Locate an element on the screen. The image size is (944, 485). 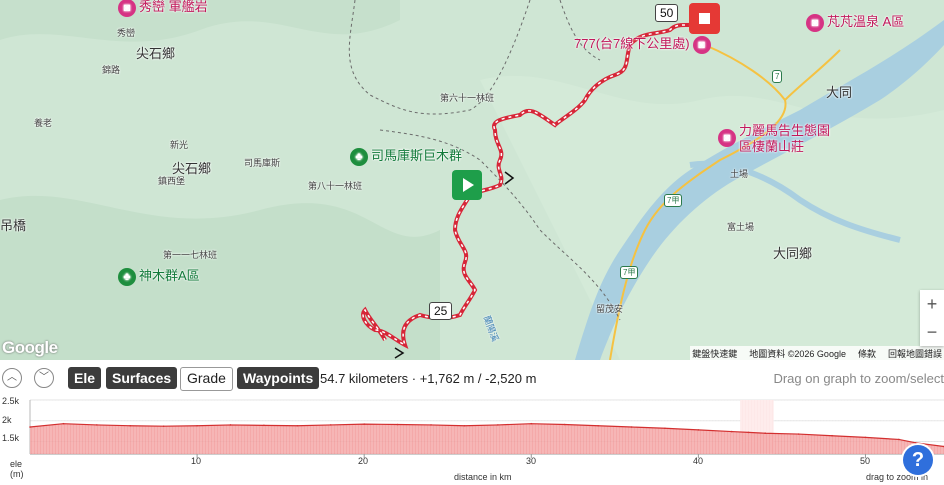
route-start-marker is located at coordinates (467, 185).